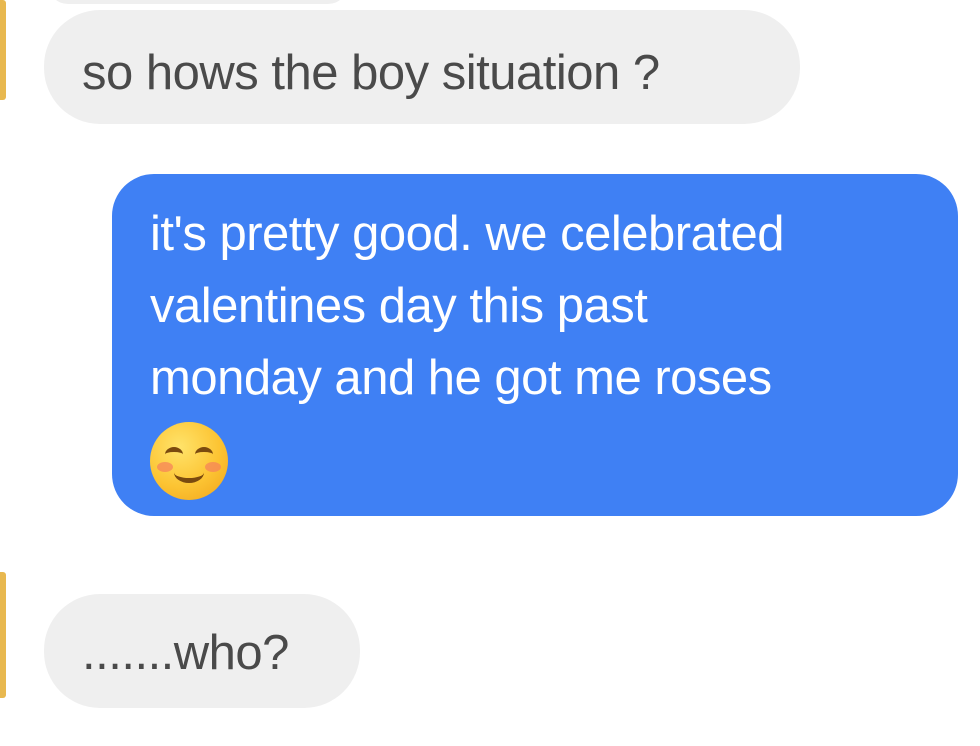 The width and height of the screenshot is (980, 746). I want to click on received-message-bubble: so hows the boy situation ?, so click(422, 67).